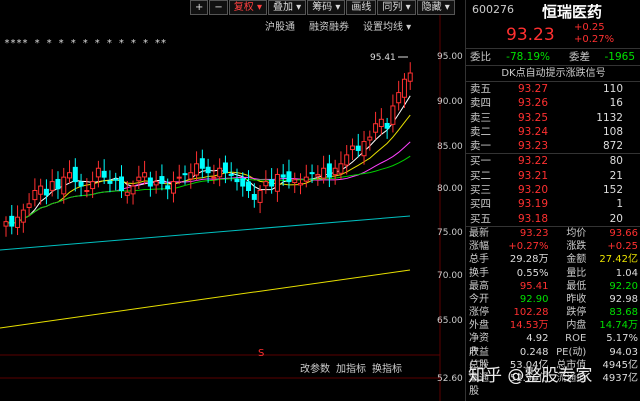 The image size is (640, 401). Describe the element at coordinates (623, 352) in the screenshot. I see `stat-value: 94.03` at that location.